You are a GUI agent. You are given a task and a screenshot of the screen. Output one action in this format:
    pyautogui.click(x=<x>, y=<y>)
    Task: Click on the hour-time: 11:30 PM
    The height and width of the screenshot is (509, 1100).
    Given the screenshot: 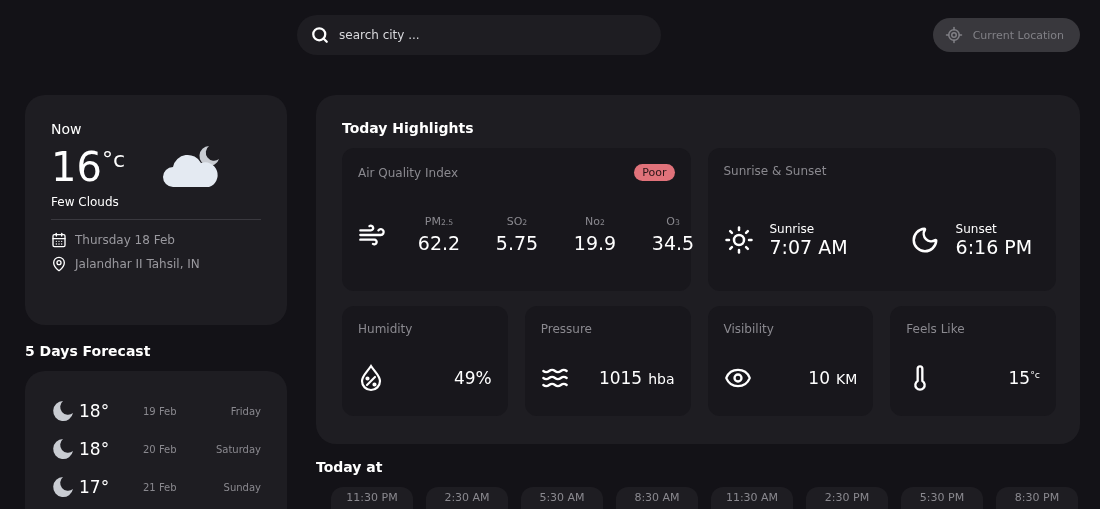 What is the action you would take?
    pyautogui.click(x=372, y=498)
    